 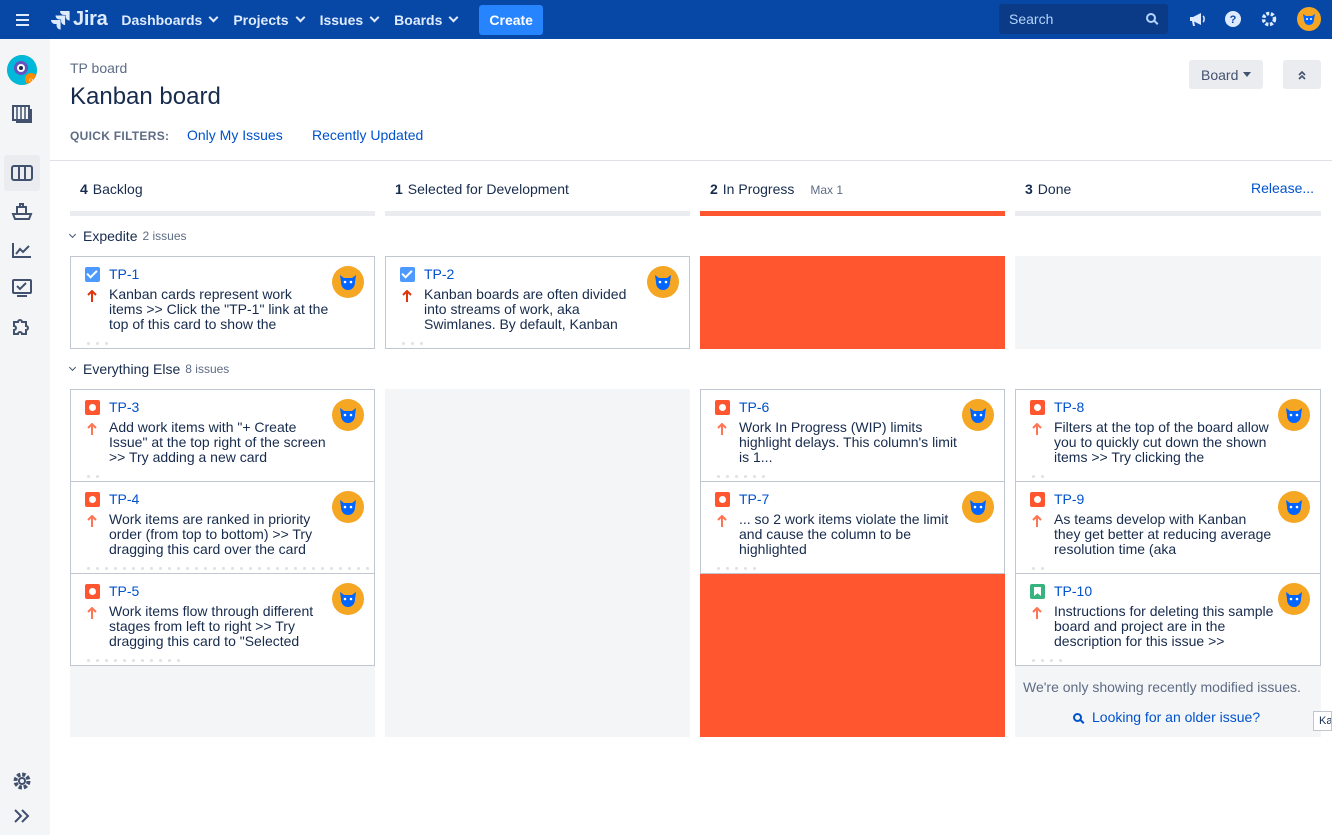 I want to click on task-type-icon, so click(x=92, y=274).